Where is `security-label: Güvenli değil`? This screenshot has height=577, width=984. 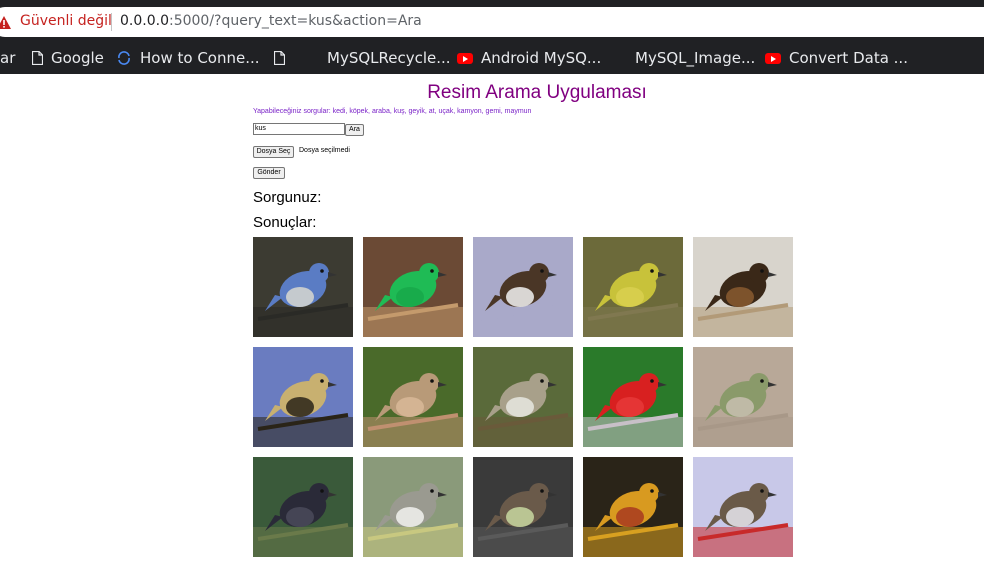
security-label: Güvenli değil is located at coordinates (66, 21).